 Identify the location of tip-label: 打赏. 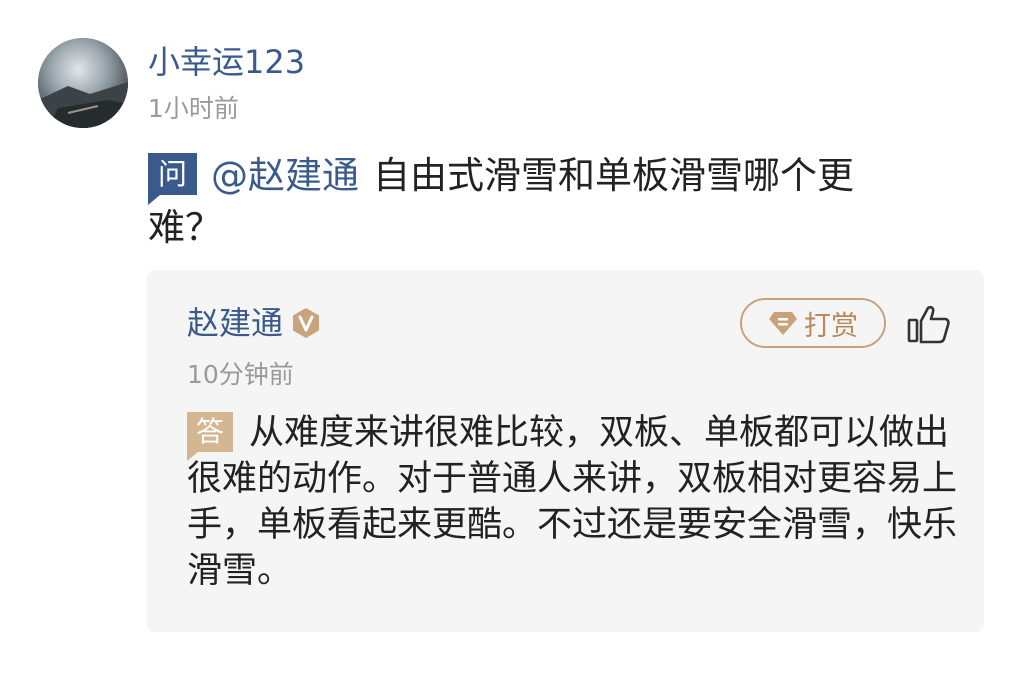
(831, 326).